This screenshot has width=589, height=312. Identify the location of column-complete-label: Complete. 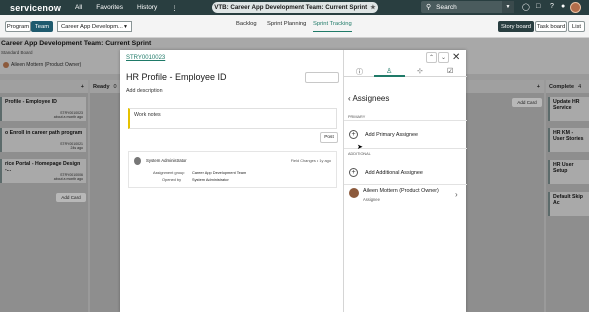
(562, 86).